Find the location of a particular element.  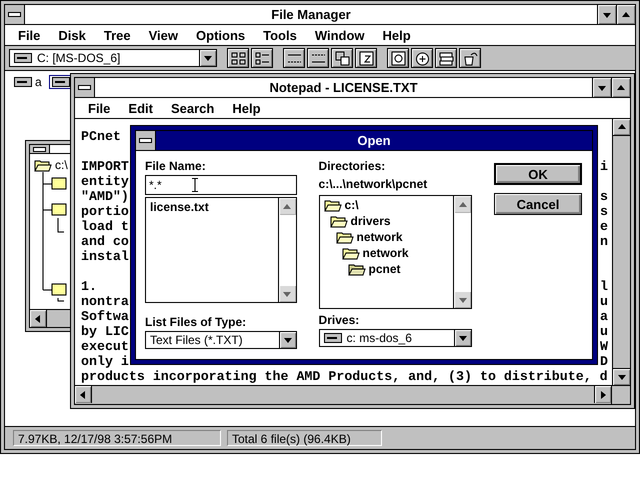

menu-item: Options is located at coordinates (220, 35).